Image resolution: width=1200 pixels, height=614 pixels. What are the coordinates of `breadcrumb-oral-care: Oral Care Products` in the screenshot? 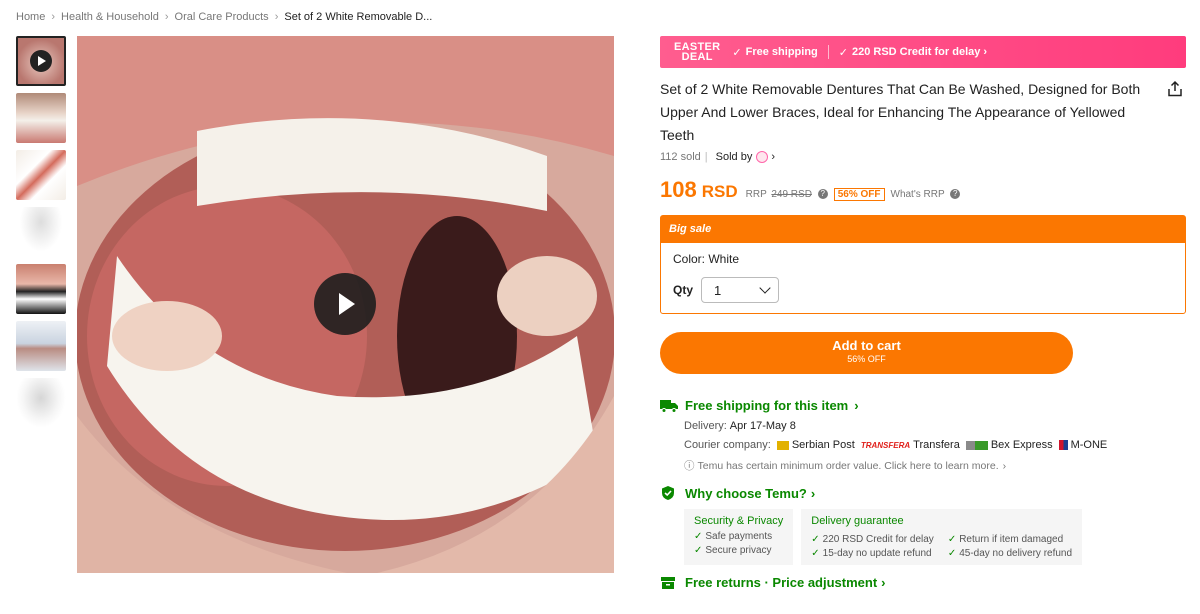 It's located at (222, 17).